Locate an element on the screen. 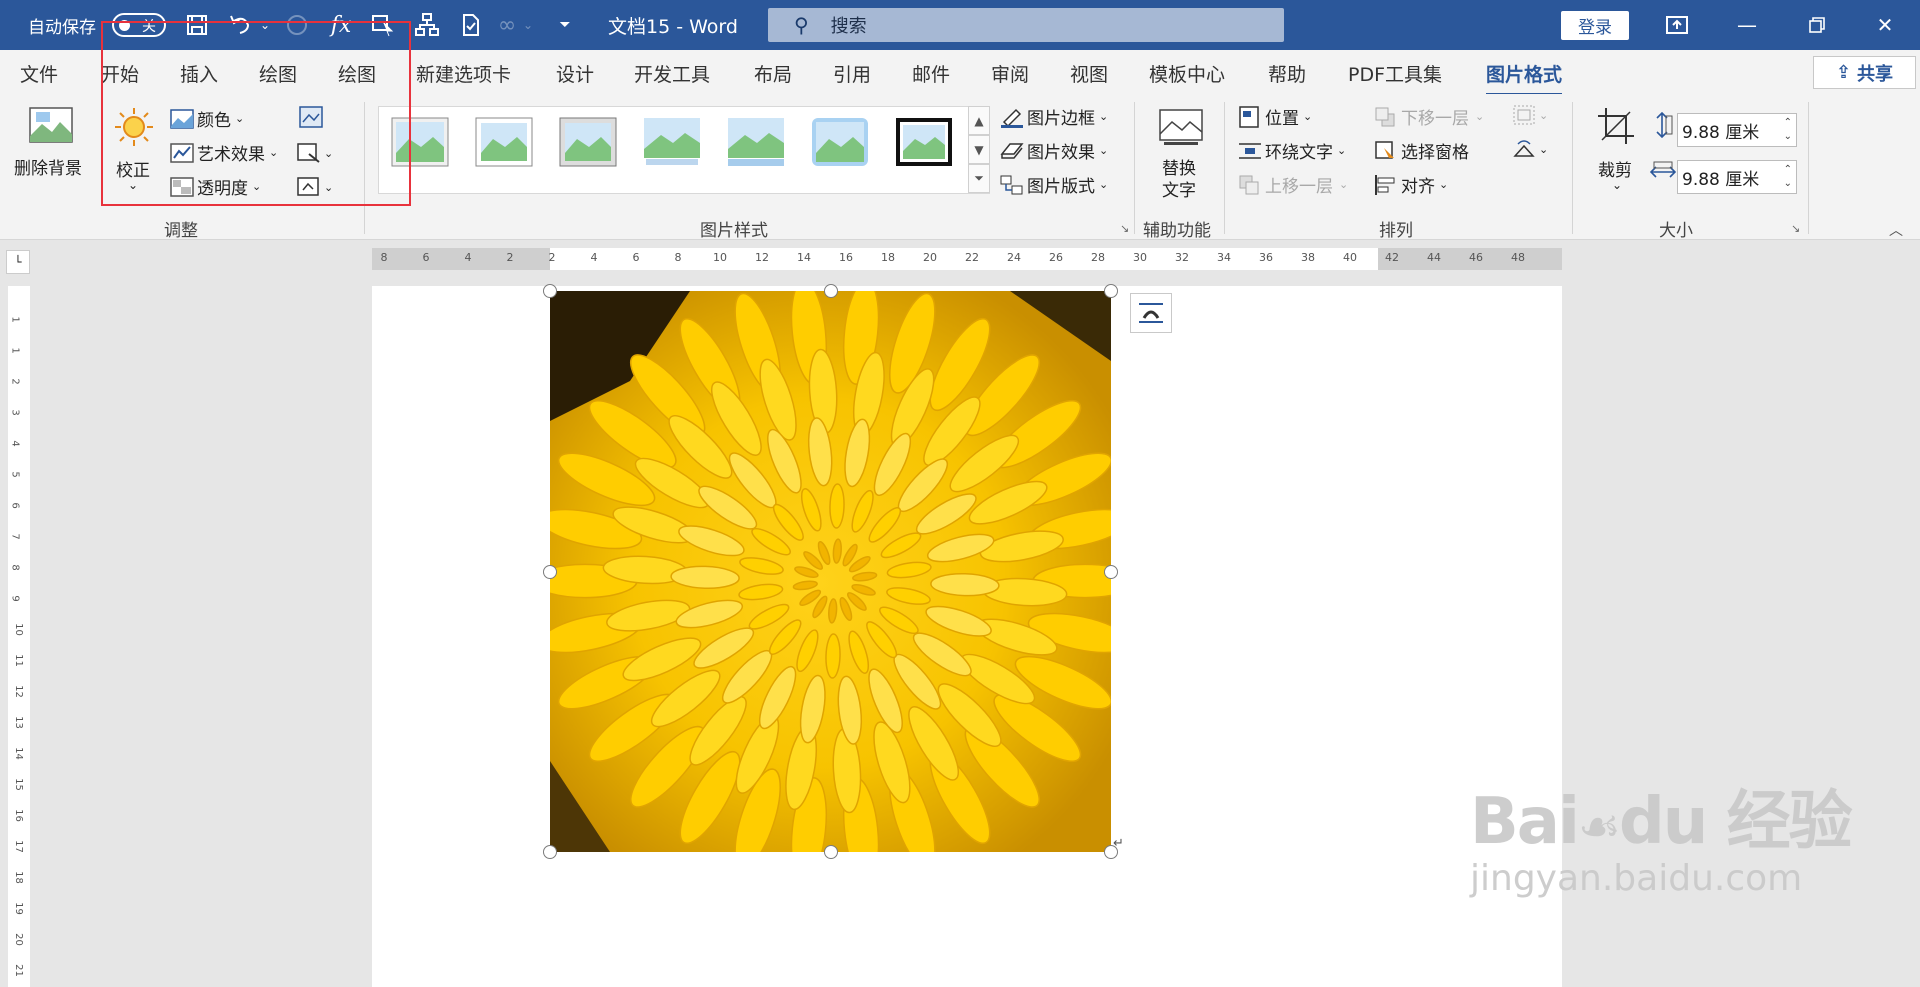  restore-icon is located at coordinates (1817, 25).